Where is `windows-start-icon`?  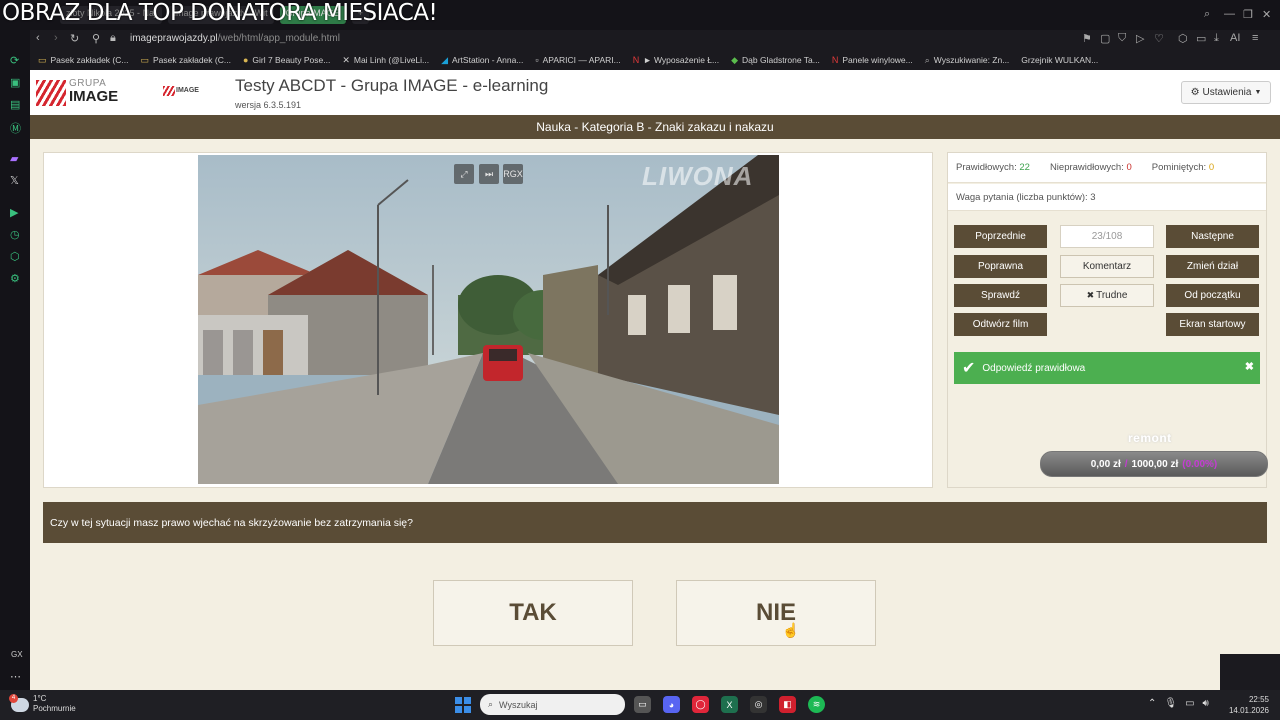 windows-start-icon is located at coordinates (463, 705).